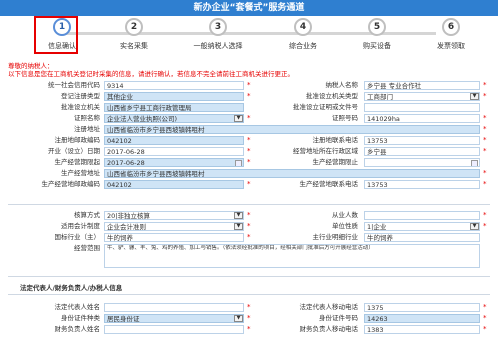 The image size is (498, 342). I want to click on unit-nature-select: 1|企业 ▼, so click(422, 226).